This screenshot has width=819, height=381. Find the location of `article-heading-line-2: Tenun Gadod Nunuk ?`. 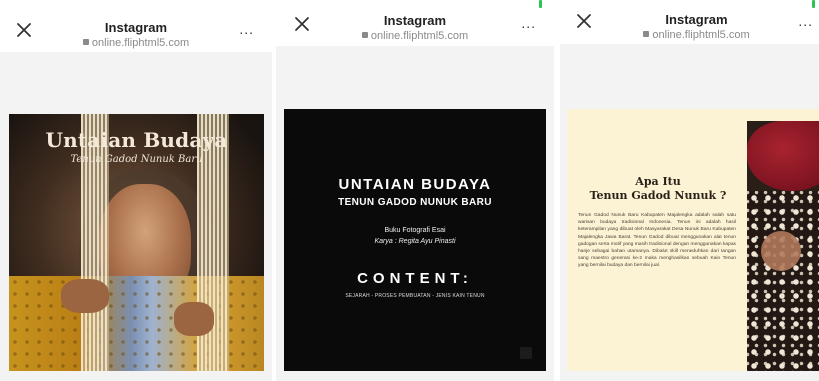

article-heading-line-2: Tenun Gadod Nunuk ? is located at coordinates (658, 195).